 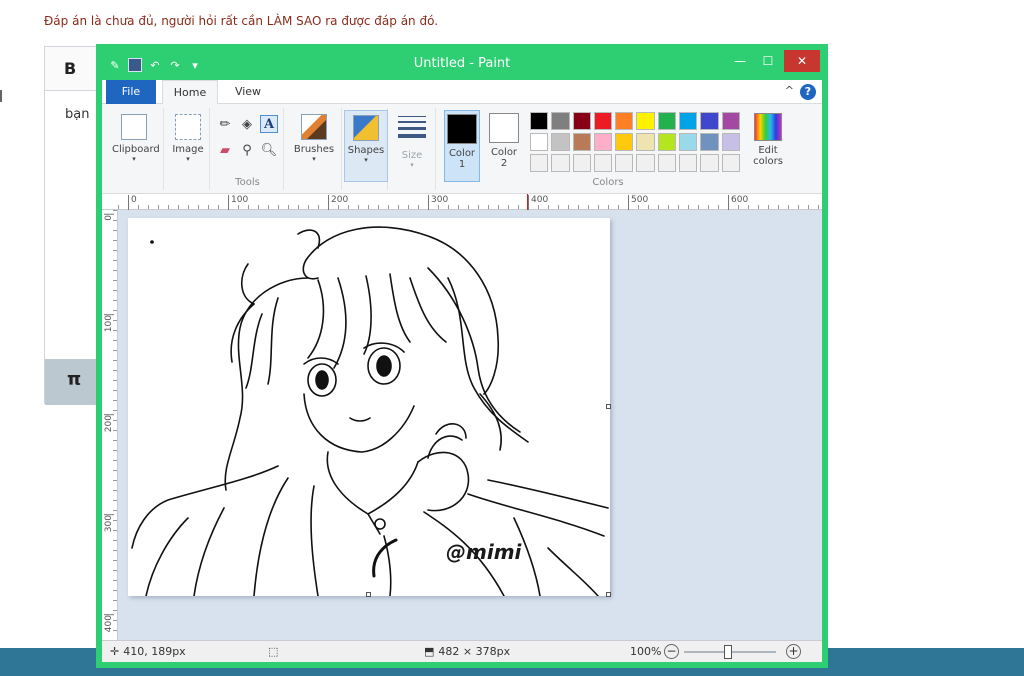 What do you see at coordinates (462, 129) in the screenshot?
I see `color1-swatch` at bounding box center [462, 129].